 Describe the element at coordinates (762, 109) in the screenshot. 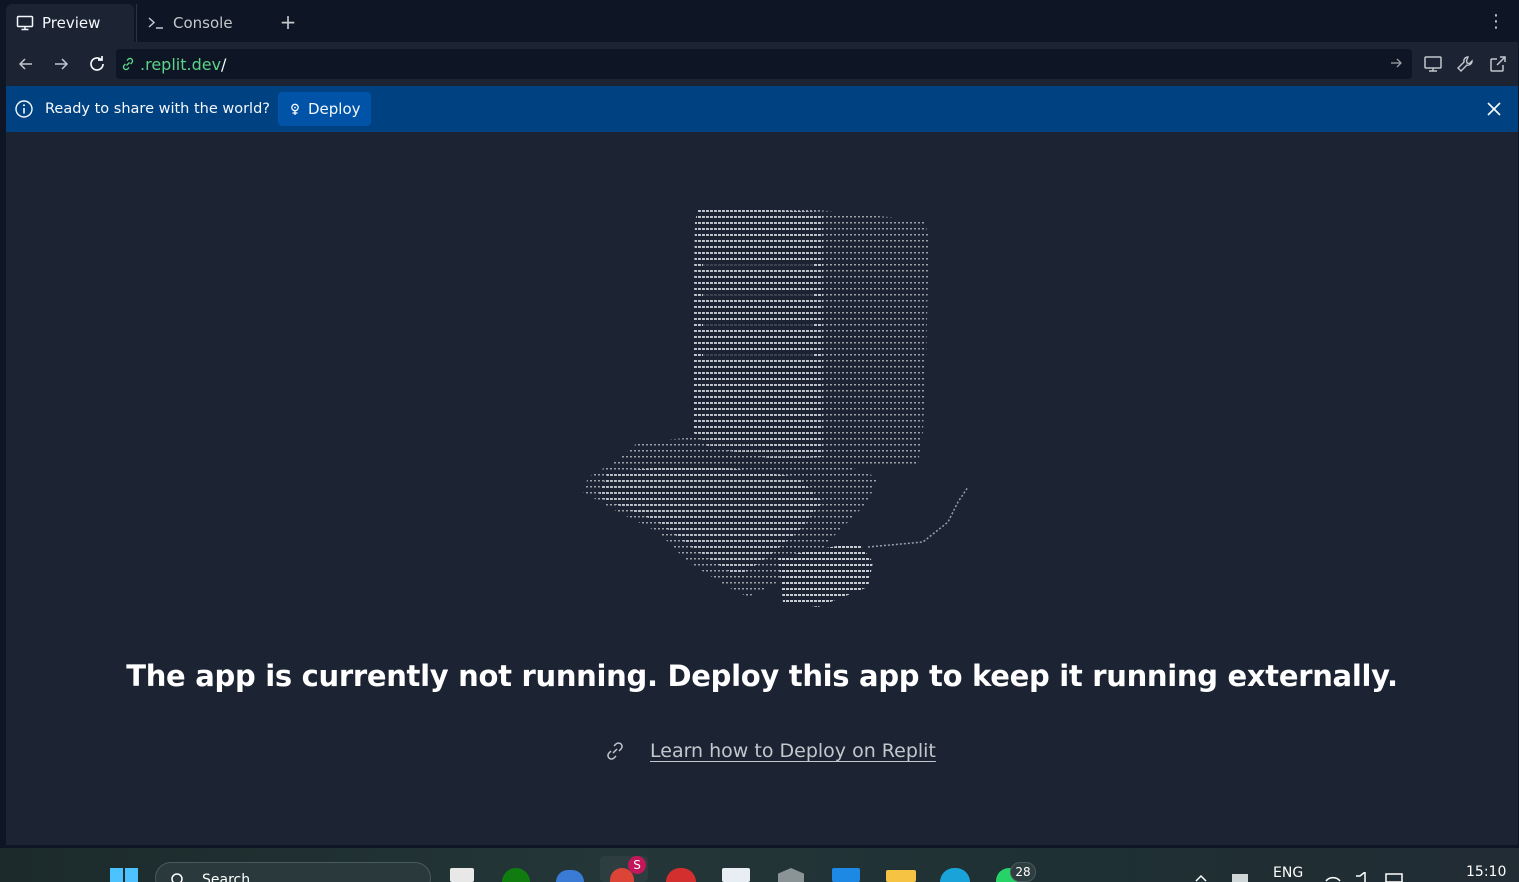

I see `deploy-banner: Ready to share with the world? Deploy` at that location.